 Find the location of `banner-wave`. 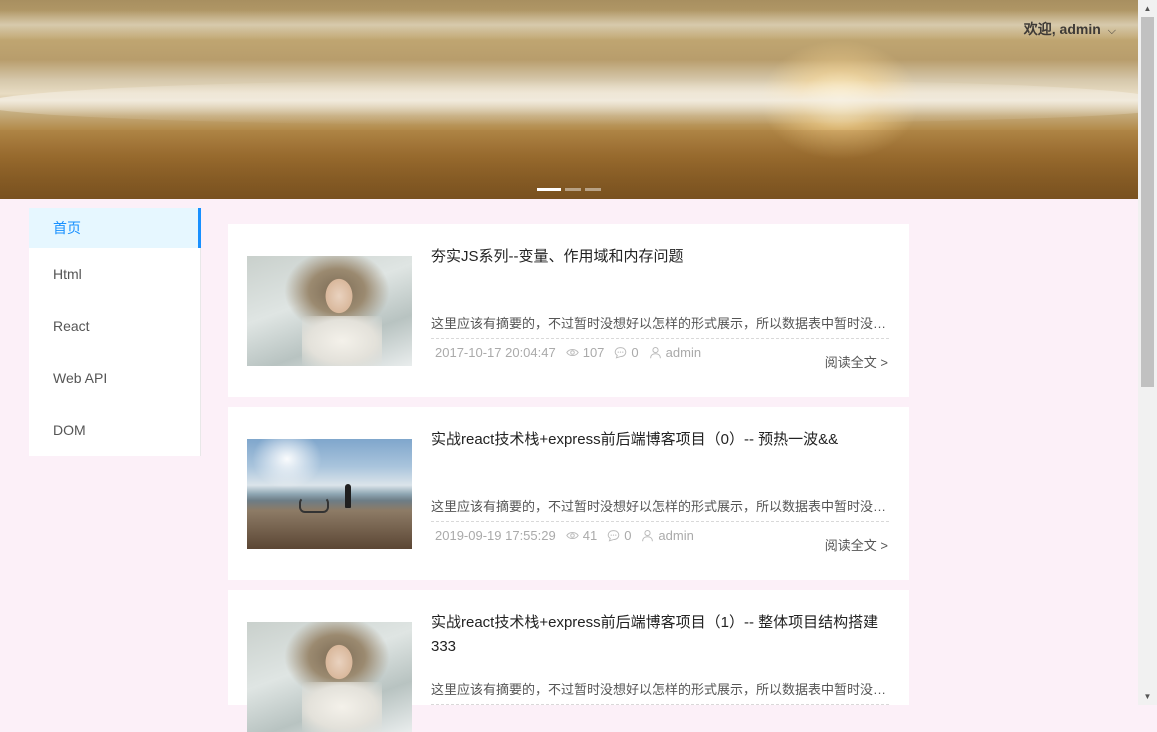

banner-wave is located at coordinates (569, 25).